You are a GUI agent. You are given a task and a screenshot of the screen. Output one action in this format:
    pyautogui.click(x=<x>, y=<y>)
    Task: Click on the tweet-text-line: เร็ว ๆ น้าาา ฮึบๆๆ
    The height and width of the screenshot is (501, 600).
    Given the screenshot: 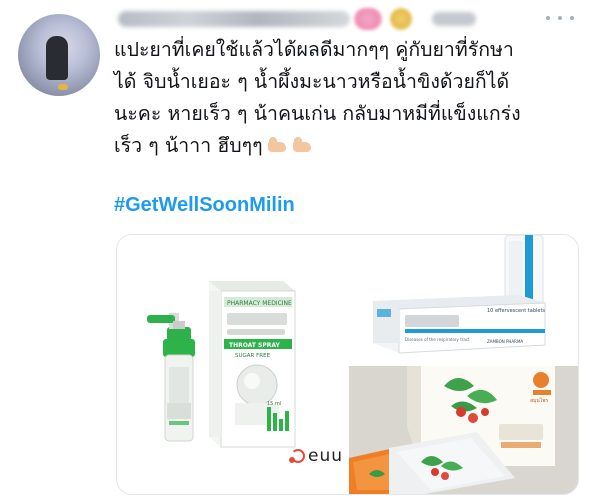 What is the action you would take?
    pyautogui.click(x=349, y=146)
    